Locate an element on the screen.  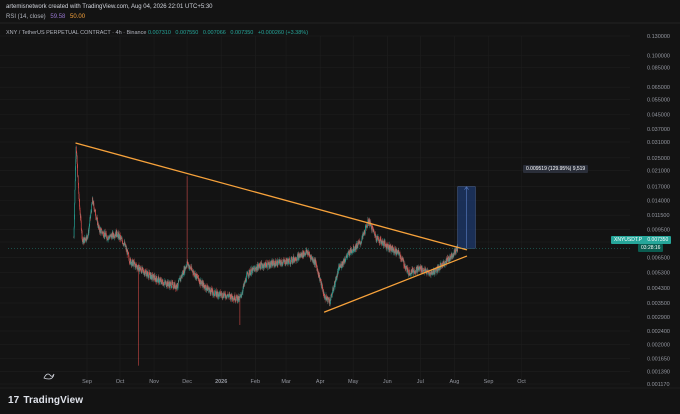
price-tick-label: 0.031000 is located at coordinates (658, 143).